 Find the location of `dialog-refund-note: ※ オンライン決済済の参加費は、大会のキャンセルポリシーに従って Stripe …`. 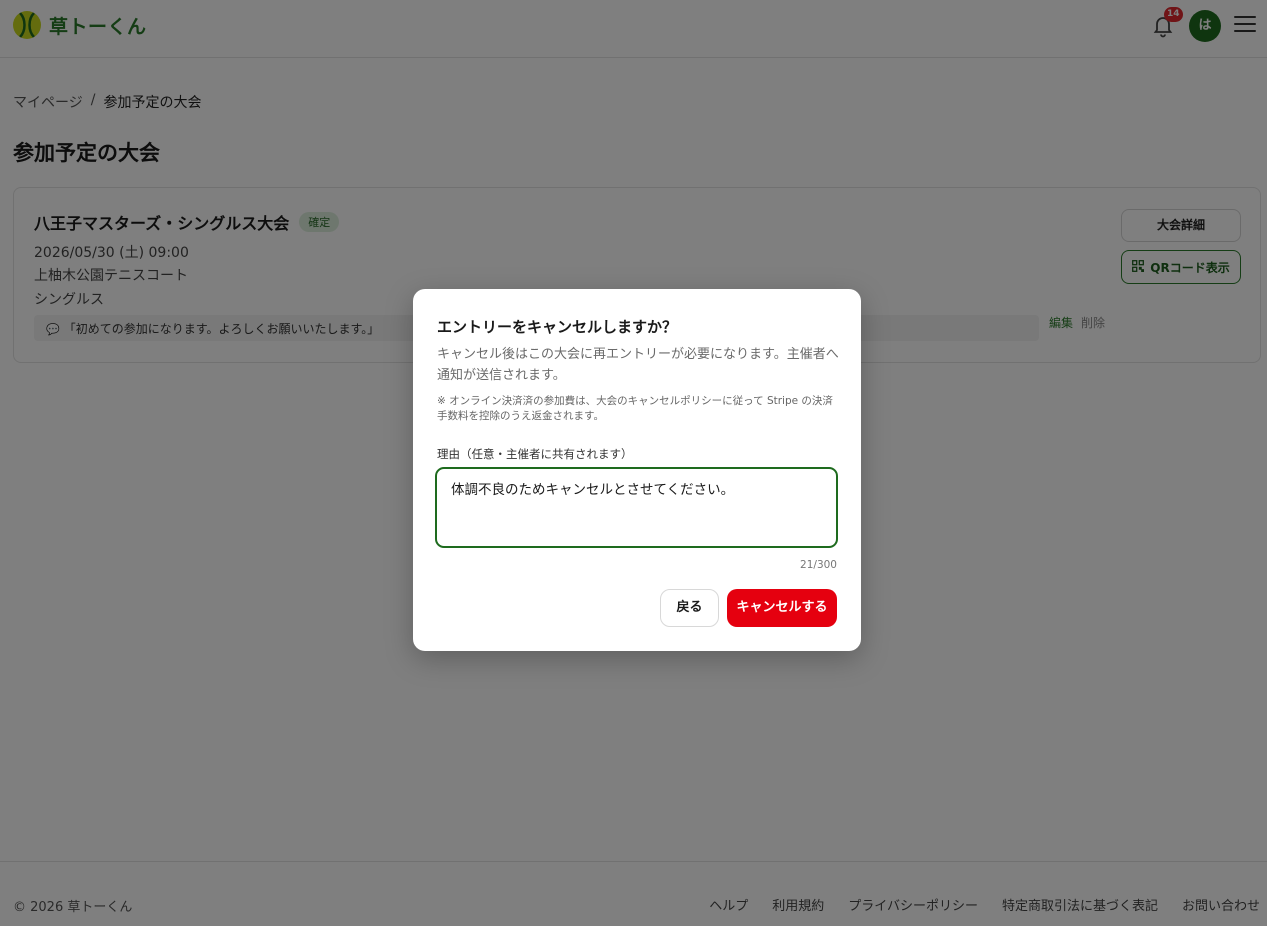

dialog-refund-note: ※ オンライン決済済の参加費は、大会のキャンセルポリシーに従って Stripe … is located at coordinates (635, 408).